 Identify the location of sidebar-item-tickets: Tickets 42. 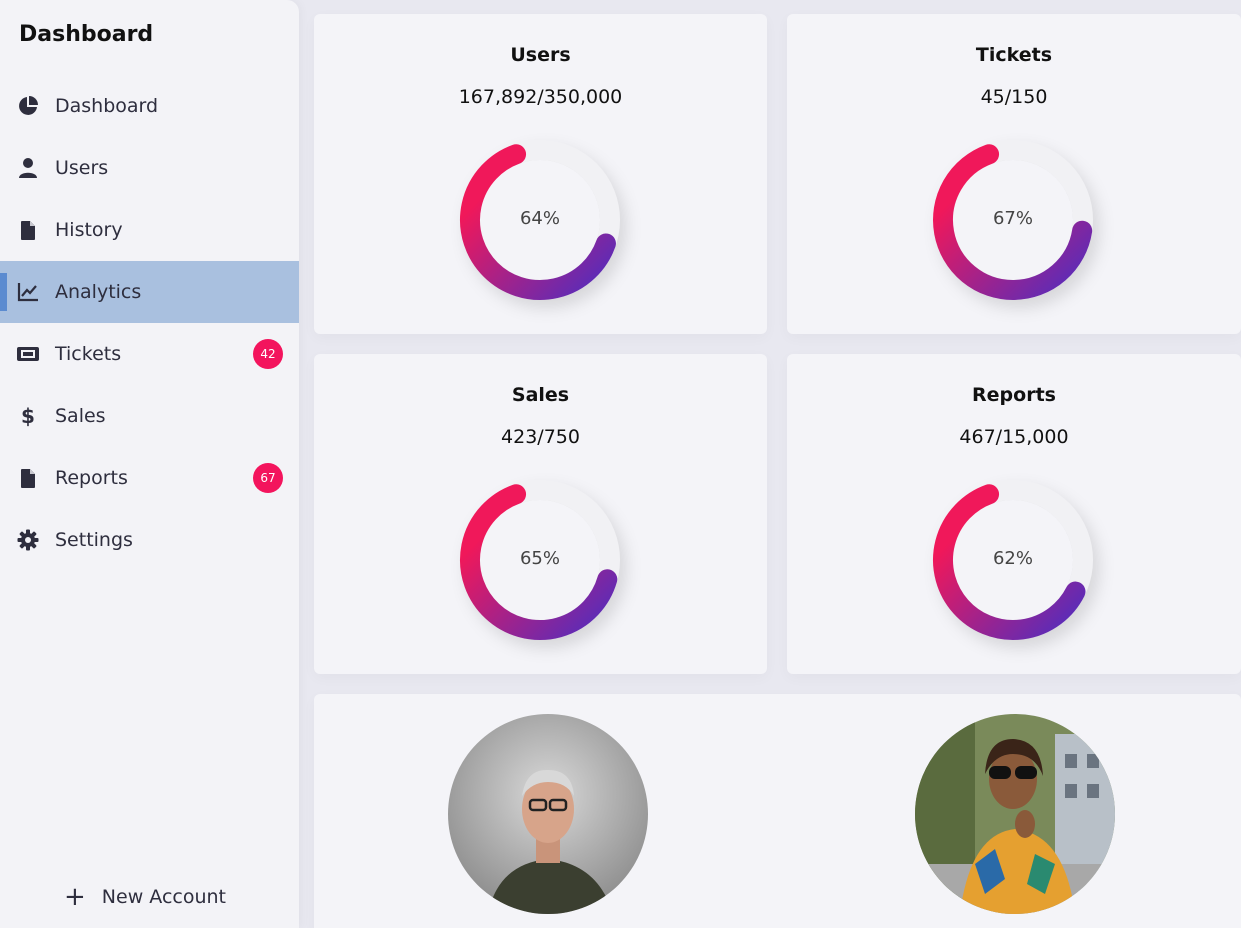
(149, 354).